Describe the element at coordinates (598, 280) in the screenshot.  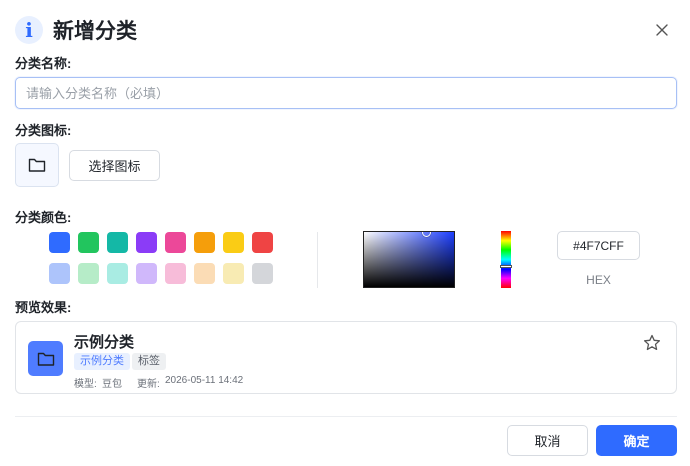
I see `hex-label: HEX` at that location.